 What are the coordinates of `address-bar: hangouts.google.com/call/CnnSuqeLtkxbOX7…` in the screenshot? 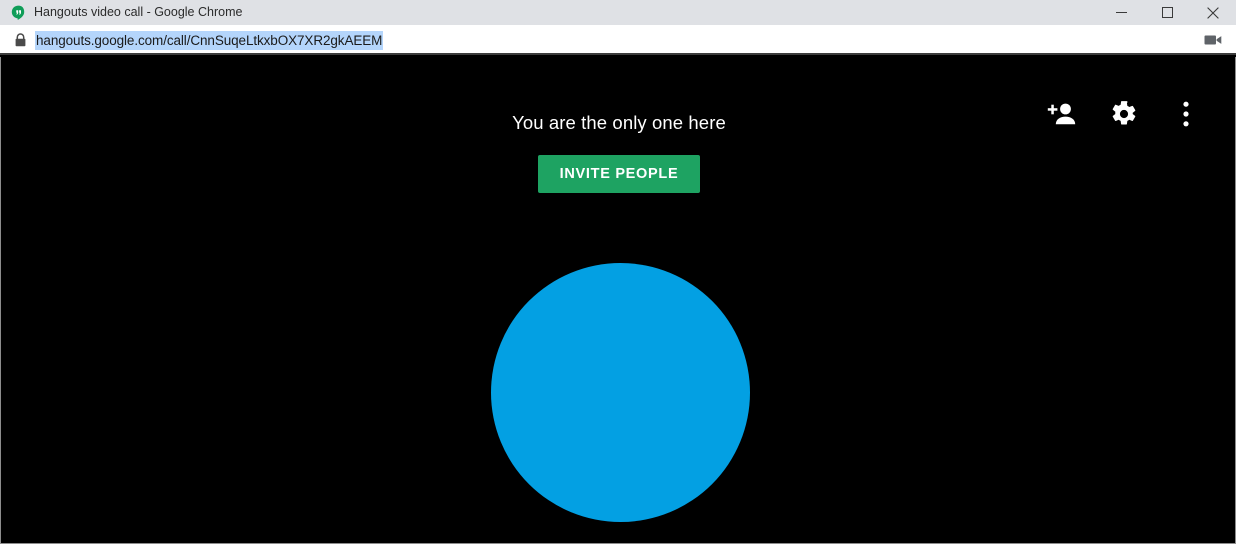 It's located at (618, 40).